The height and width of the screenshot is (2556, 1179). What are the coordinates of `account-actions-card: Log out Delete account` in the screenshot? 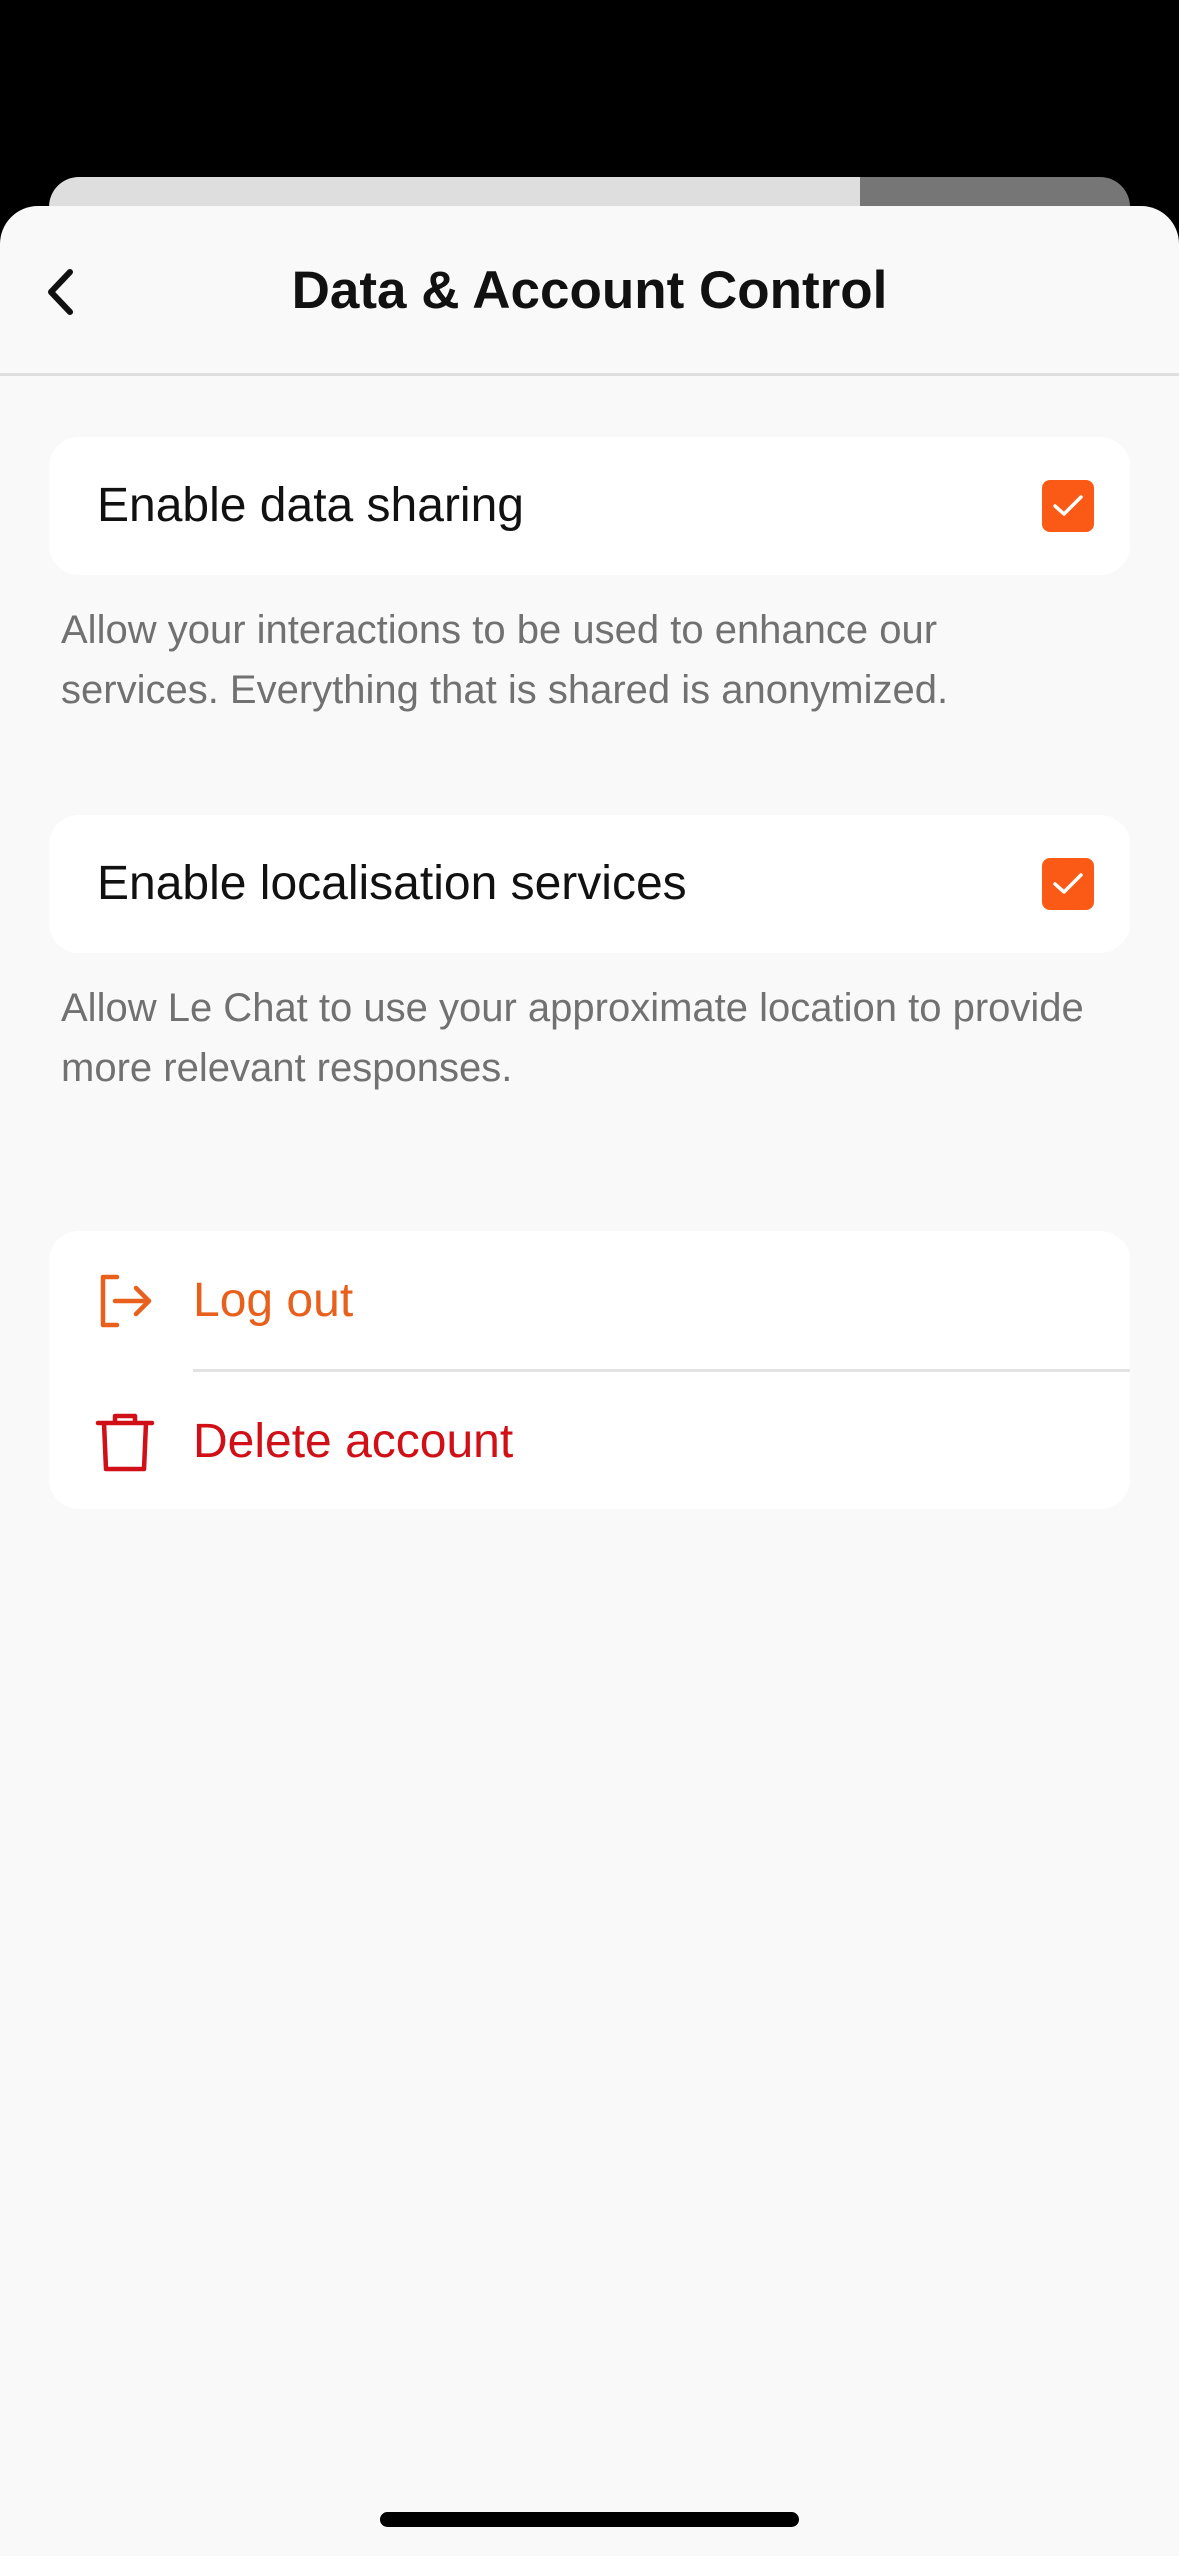 It's located at (589, 1370).